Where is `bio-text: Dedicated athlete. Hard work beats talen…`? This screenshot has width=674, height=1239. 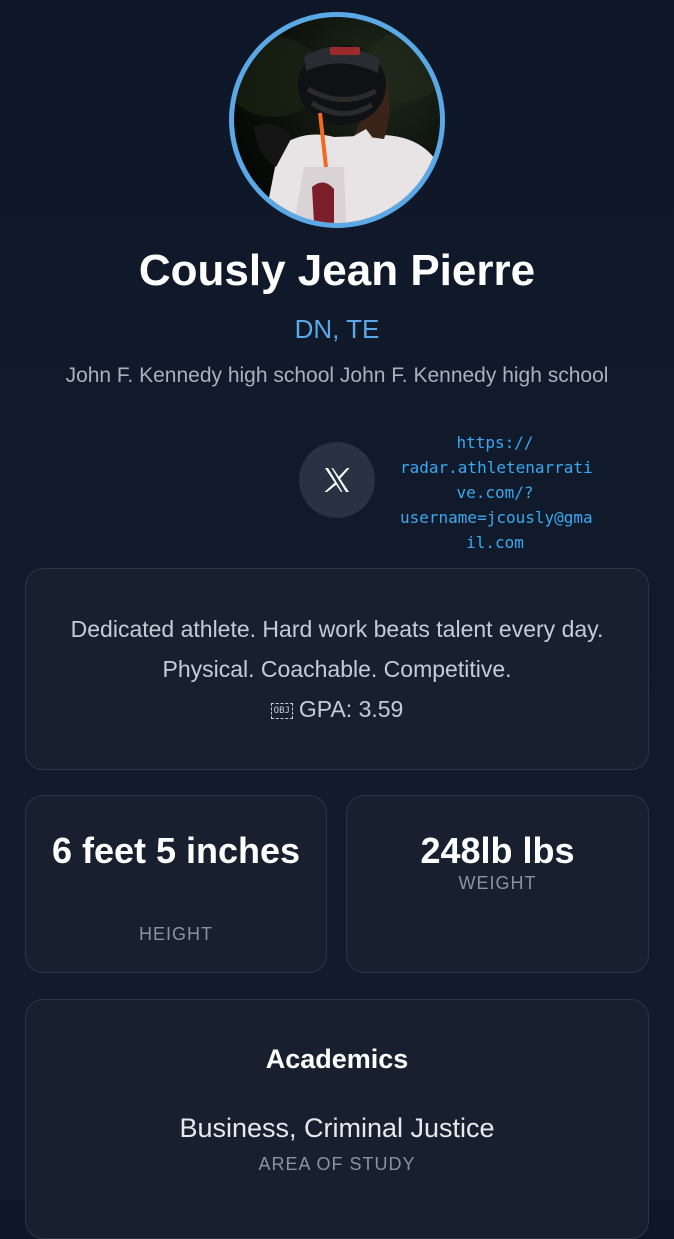
bio-text: Dedicated athlete. Hard work beats talen… is located at coordinates (337, 649).